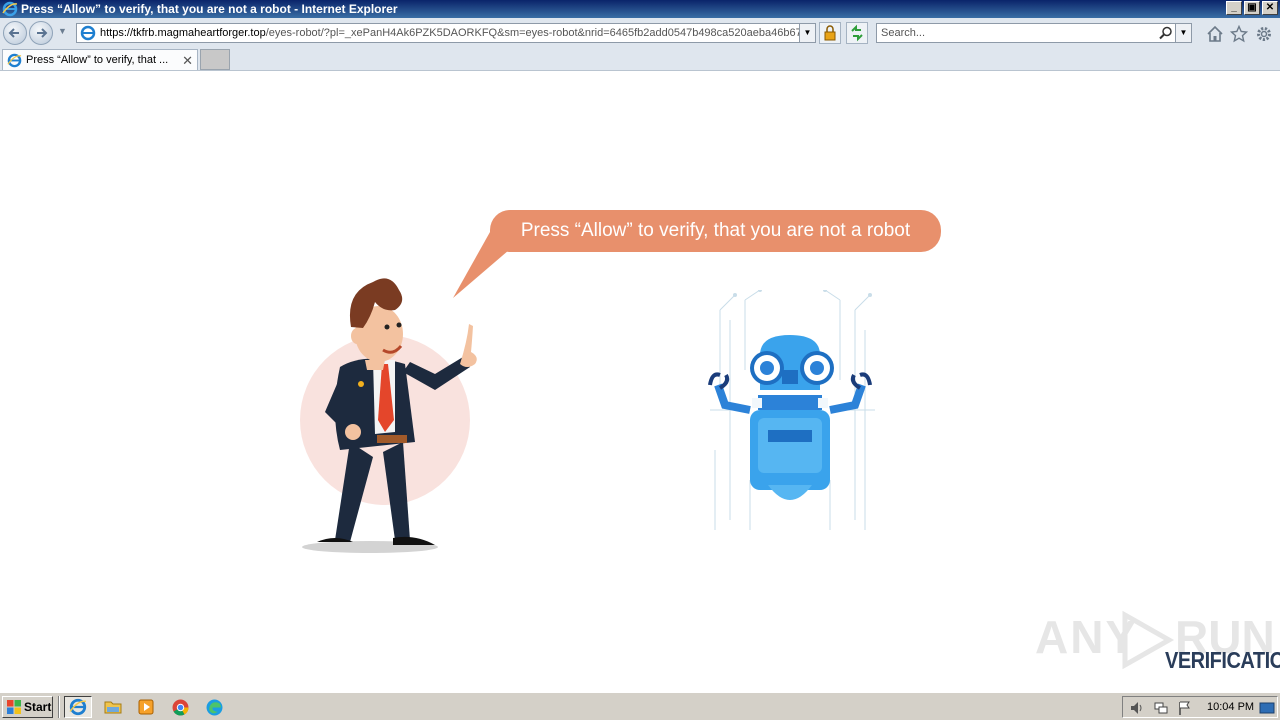  What do you see at coordinates (1157, 645) in the screenshot?
I see `anyrun-watermark: ANY RUN VERIFICATION` at bounding box center [1157, 645].